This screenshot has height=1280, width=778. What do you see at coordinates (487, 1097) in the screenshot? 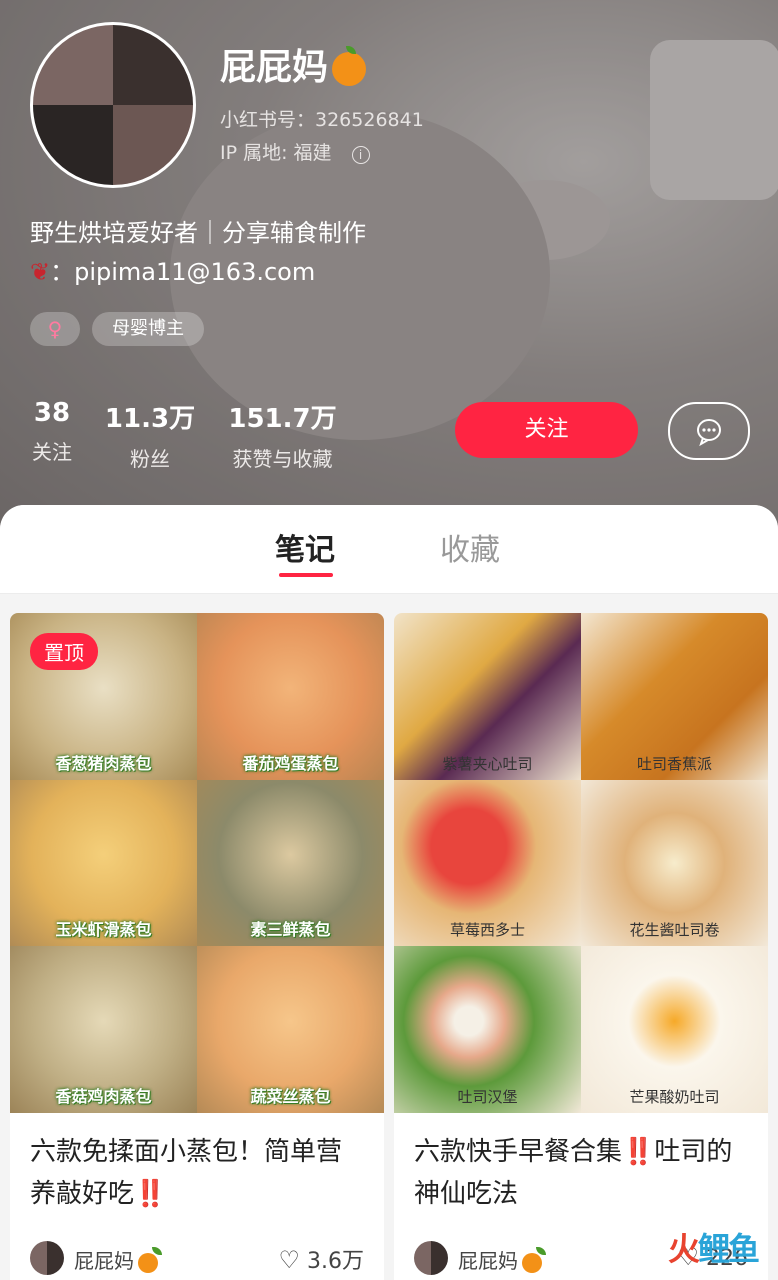
I see `cover-label: 吐司汉堡` at bounding box center [487, 1097].